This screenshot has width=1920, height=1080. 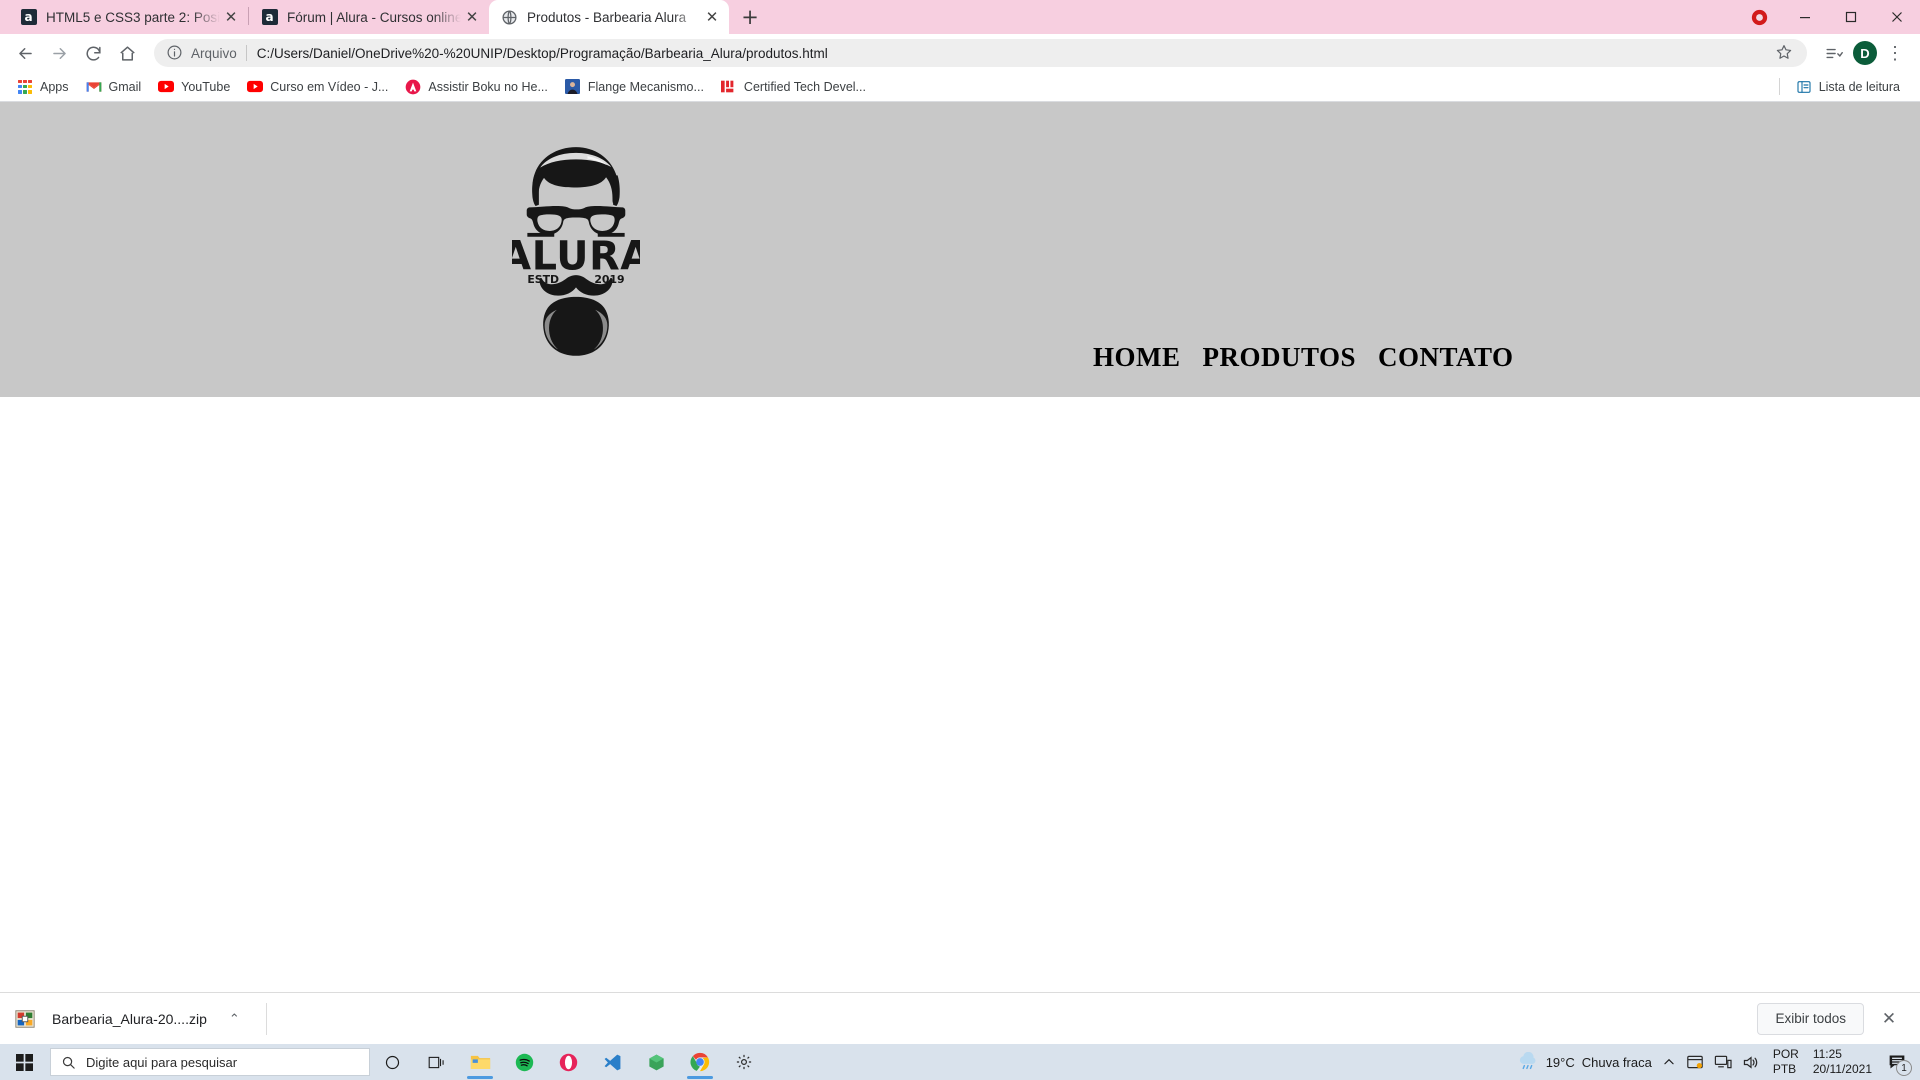 I want to click on opera-gx-icon, so click(x=568, y=1062).